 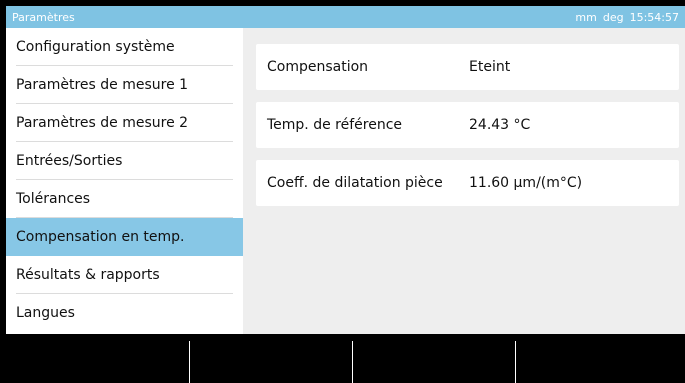 I want to click on sidebar-item-label: Entrées/Sorties, so click(x=69, y=161).